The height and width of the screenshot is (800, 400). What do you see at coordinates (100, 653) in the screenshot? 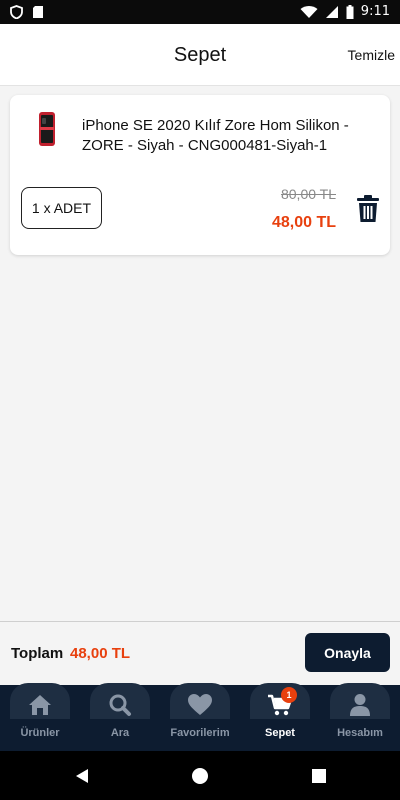
I see `total-value: 48,00 TL` at bounding box center [100, 653].